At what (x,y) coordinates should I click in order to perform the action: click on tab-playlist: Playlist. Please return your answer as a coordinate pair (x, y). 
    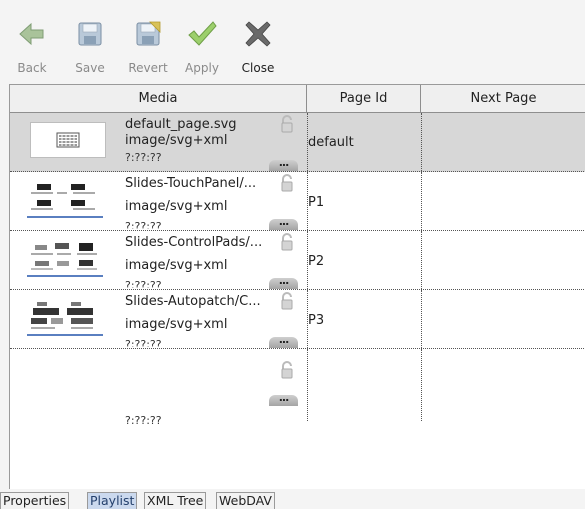
    Looking at the image, I should click on (112, 500).